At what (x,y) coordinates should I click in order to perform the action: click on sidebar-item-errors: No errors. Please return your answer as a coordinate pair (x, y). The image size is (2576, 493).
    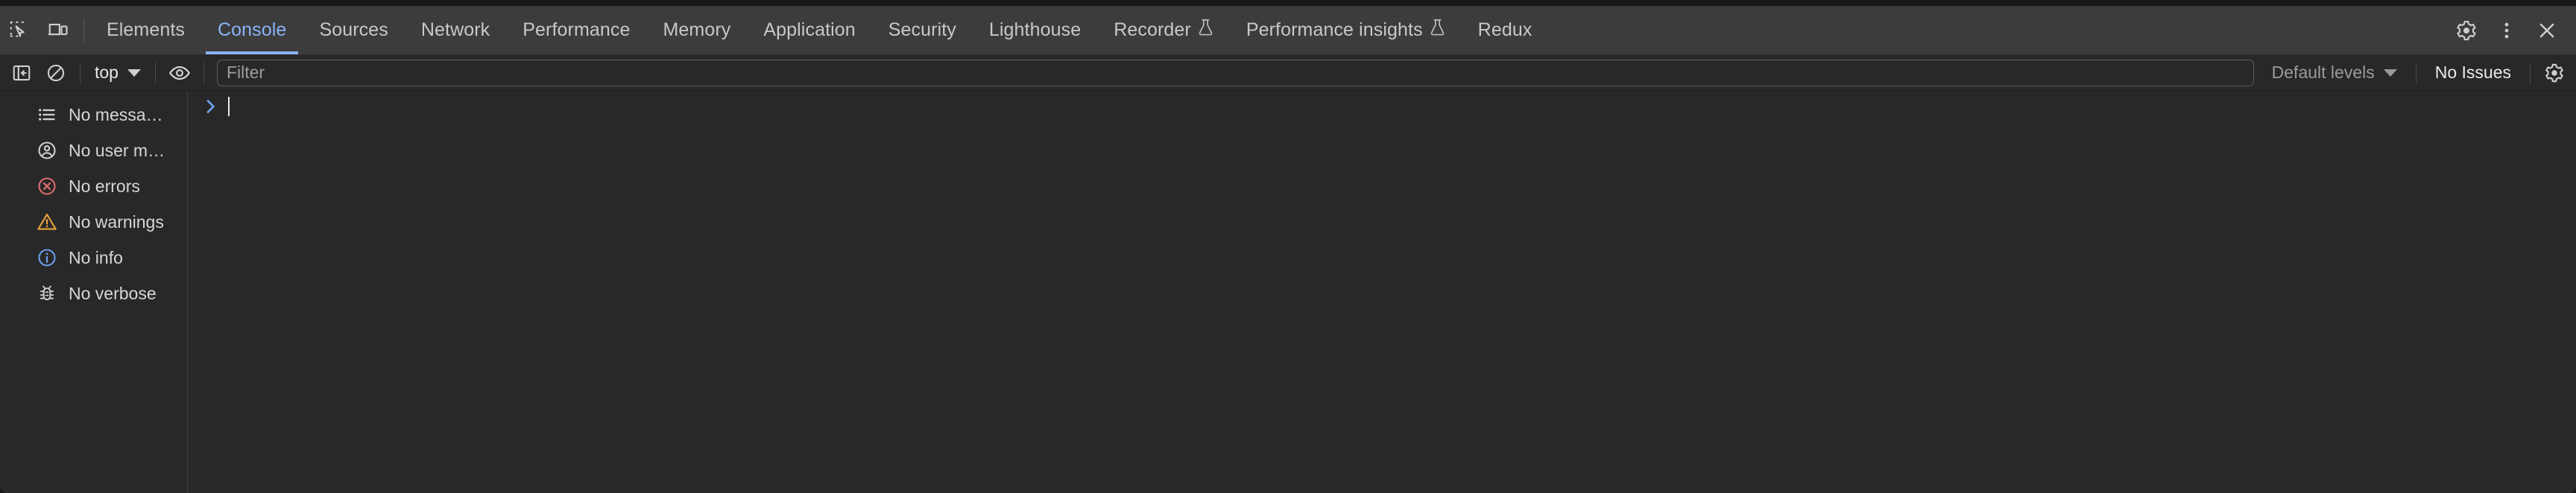
    Looking at the image, I should click on (93, 186).